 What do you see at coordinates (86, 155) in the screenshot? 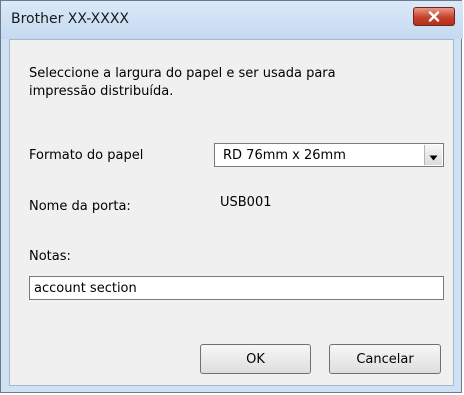
I see `paper-format-label: Formato do papel` at bounding box center [86, 155].